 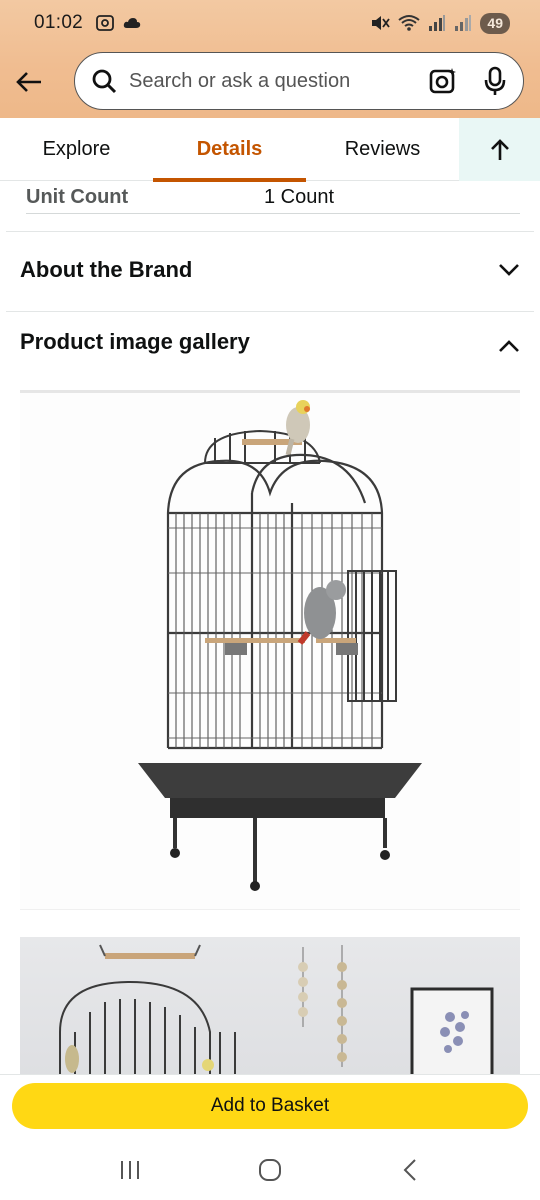 What do you see at coordinates (495, 23) in the screenshot?
I see `battery-indicator: 49` at bounding box center [495, 23].